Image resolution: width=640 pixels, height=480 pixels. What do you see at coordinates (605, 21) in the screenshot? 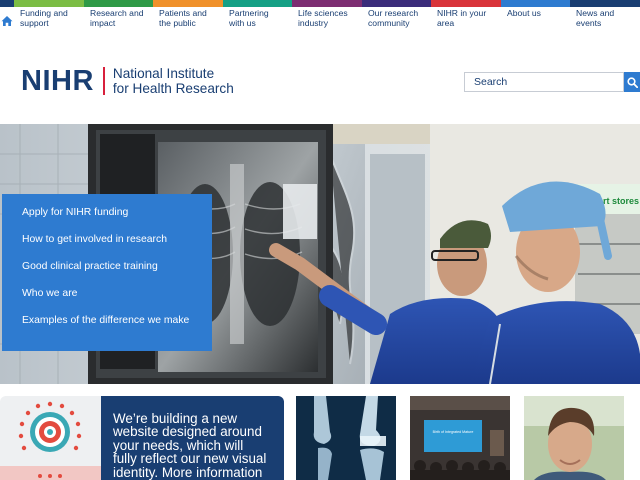
I see `nav-item-news-and-events: News and events` at bounding box center [605, 21].